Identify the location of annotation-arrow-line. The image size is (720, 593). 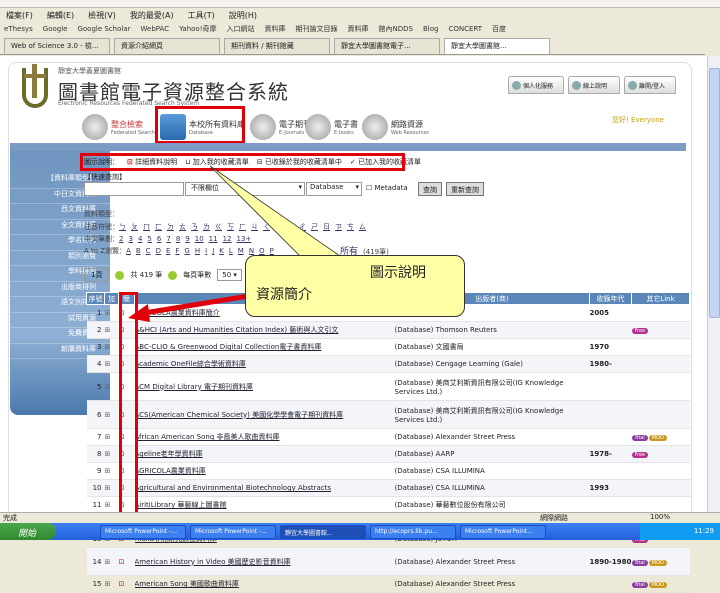
(196, 304).